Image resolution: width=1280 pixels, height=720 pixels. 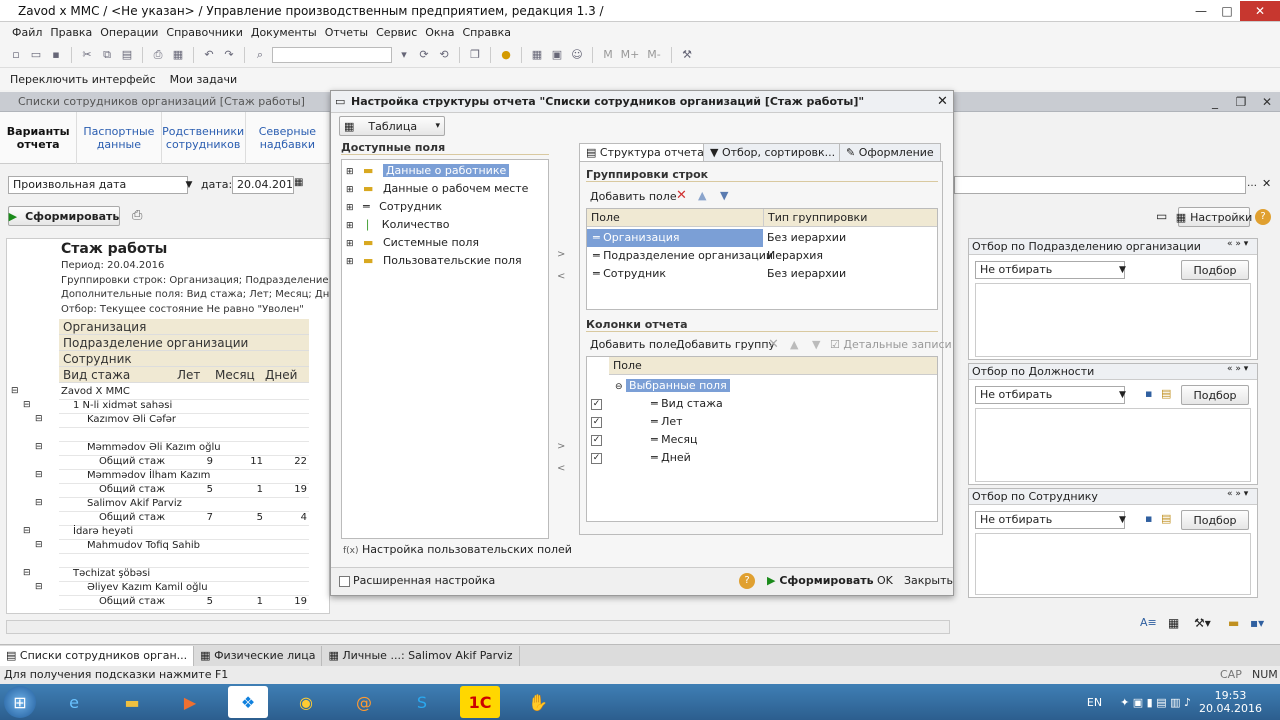 I want to click on tab-report-variants: Варианты отчета, so click(x=39, y=138).